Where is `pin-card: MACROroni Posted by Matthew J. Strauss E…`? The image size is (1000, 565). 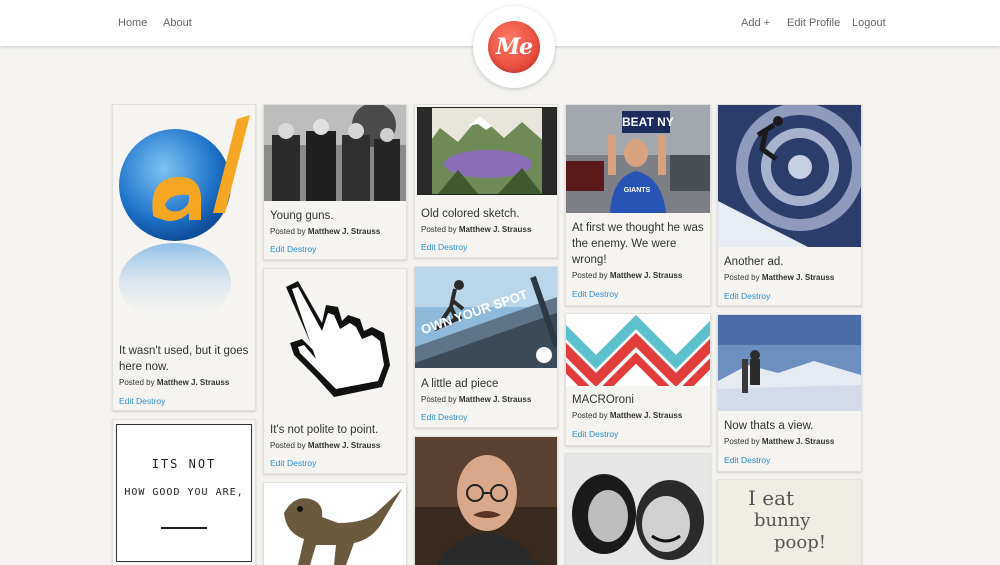 pin-card: MACROroni Posted by Matthew J. Strauss E… is located at coordinates (638, 379).